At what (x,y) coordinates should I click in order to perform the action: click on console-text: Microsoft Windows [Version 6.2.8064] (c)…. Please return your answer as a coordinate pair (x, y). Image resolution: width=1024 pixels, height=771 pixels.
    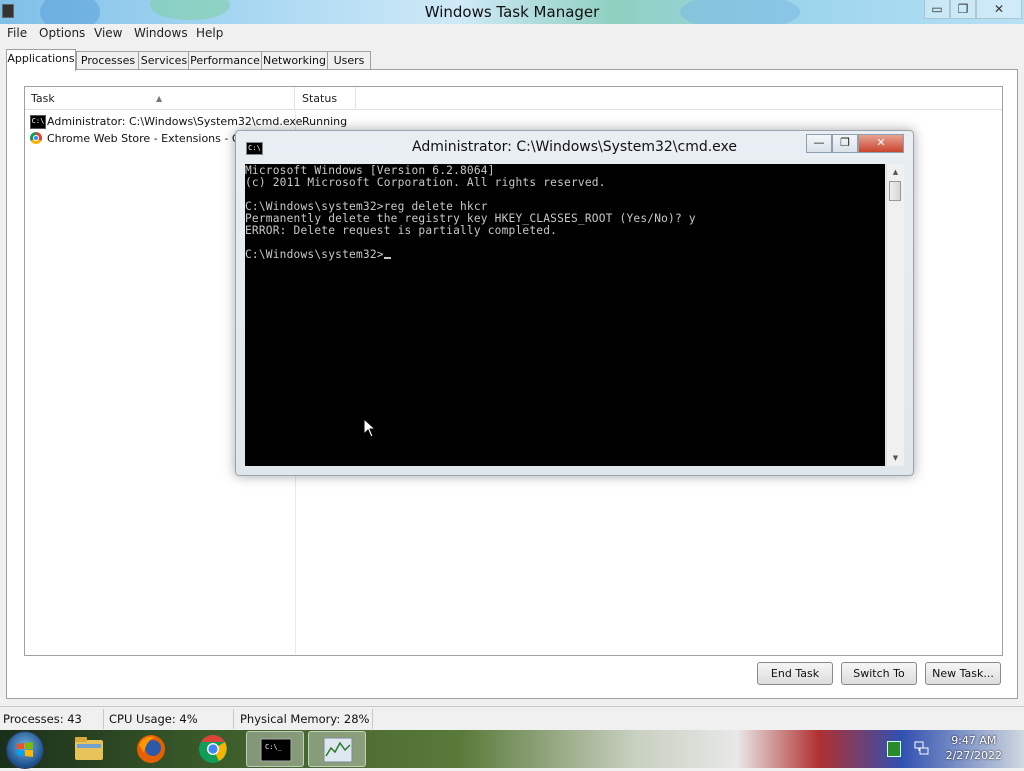
    Looking at the image, I should click on (470, 213).